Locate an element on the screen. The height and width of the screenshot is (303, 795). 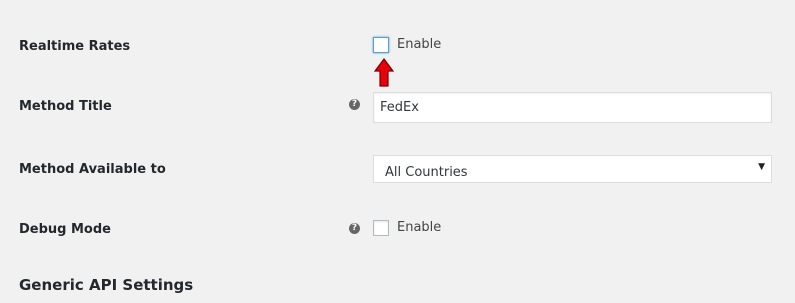
debug-mode-enable-label: Enable is located at coordinates (419, 227).